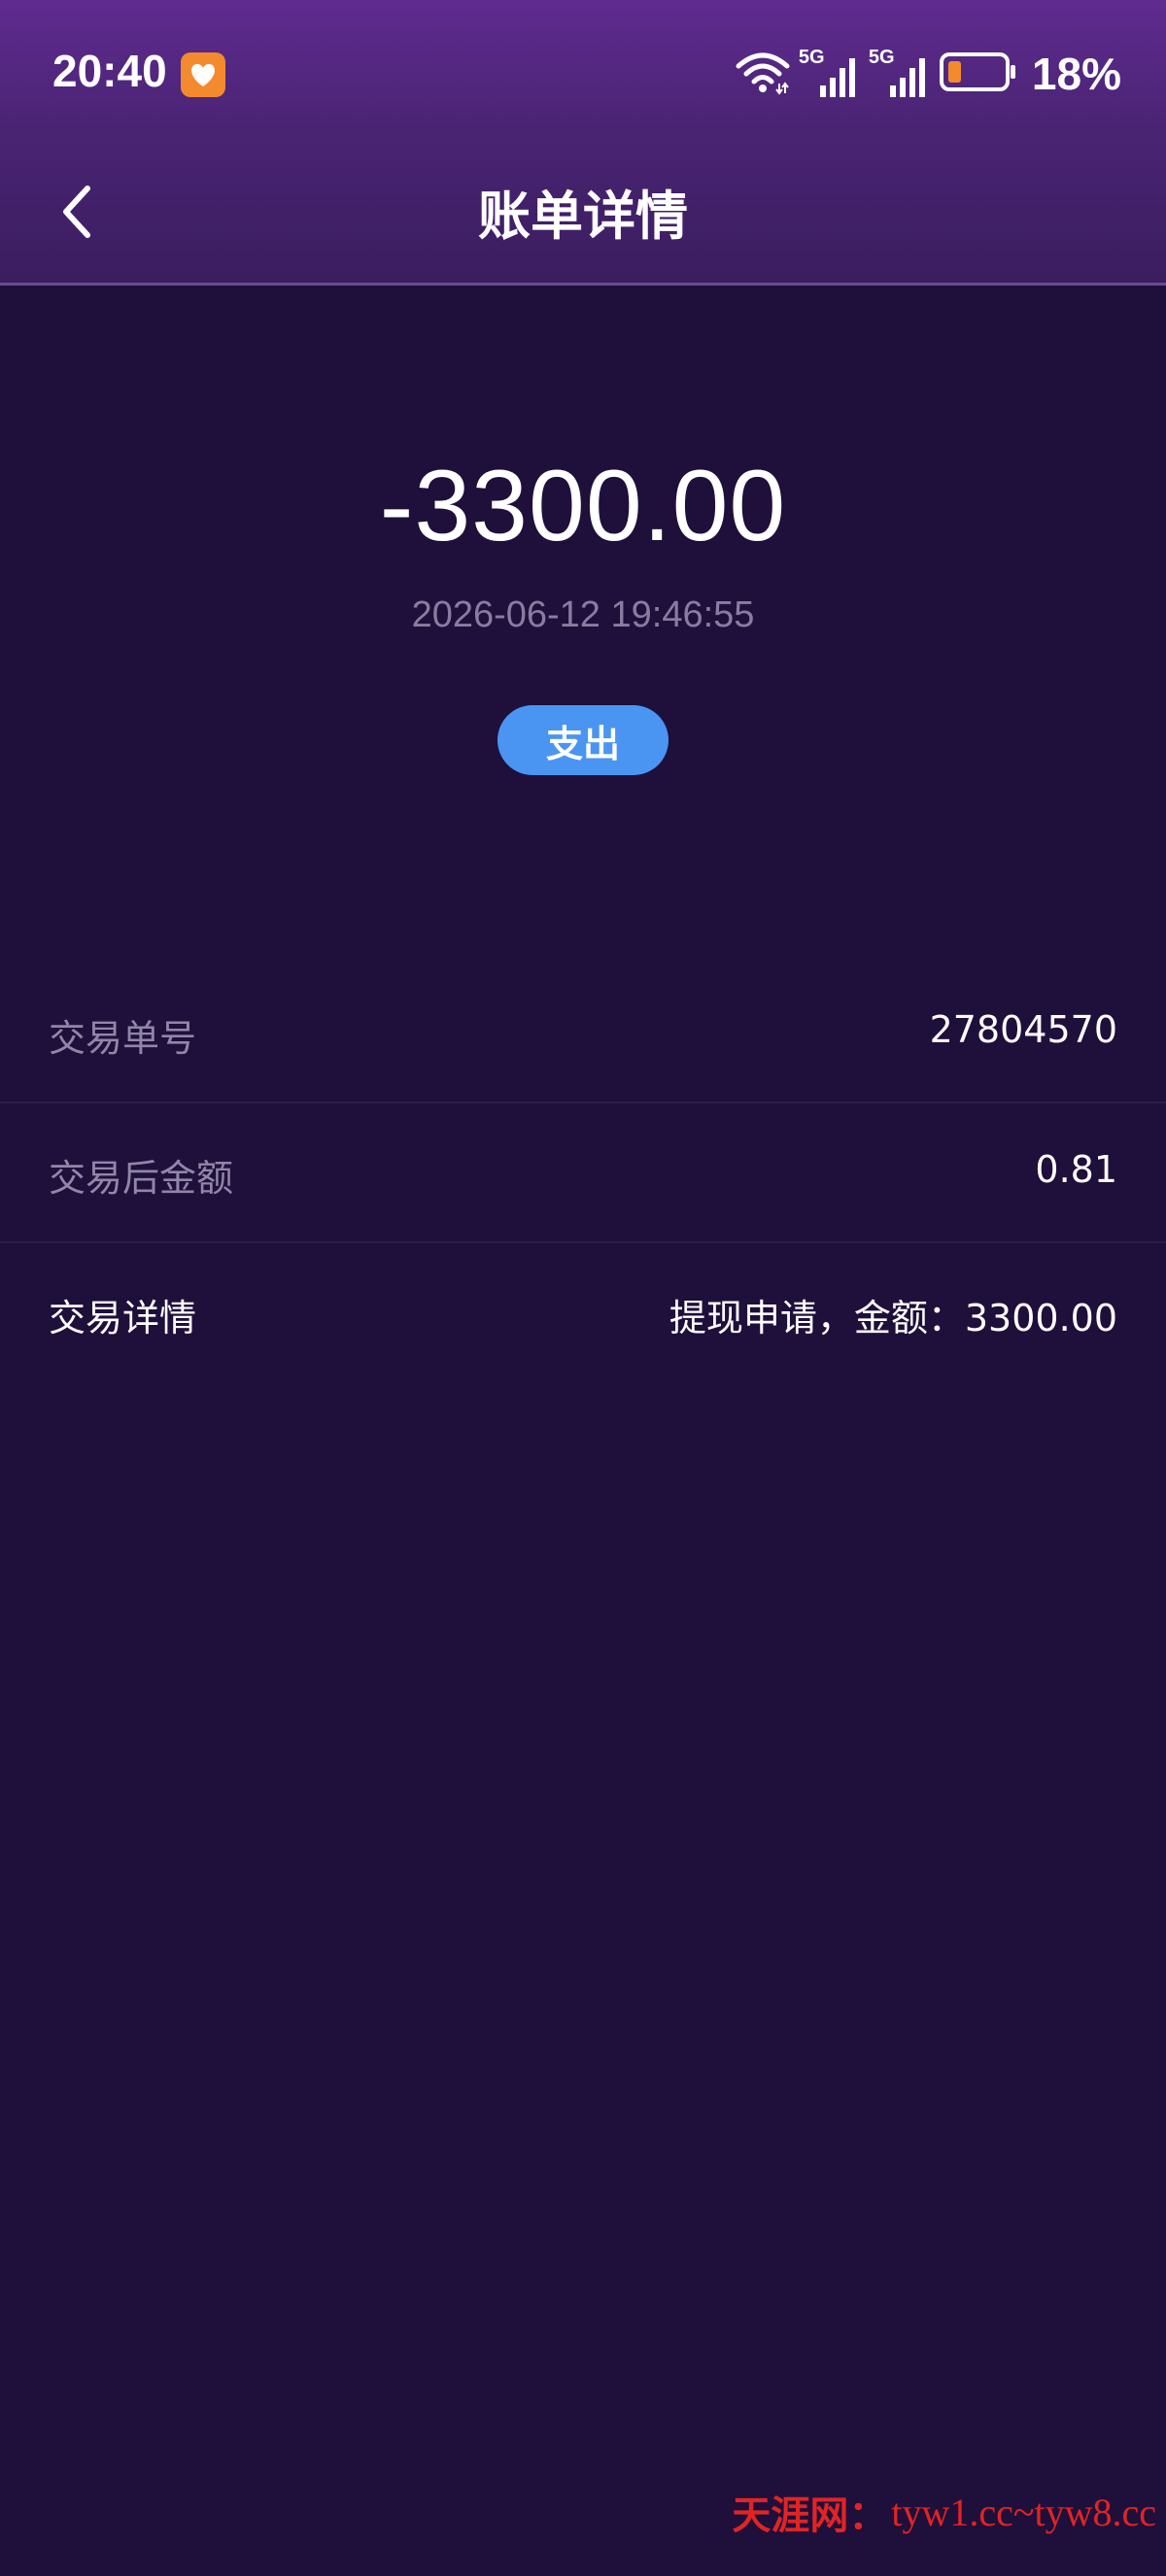 The image size is (1166, 2576). Describe the element at coordinates (810, 2515) in the screenshot. I see `watermark-brand: 天涯网：` at that location.